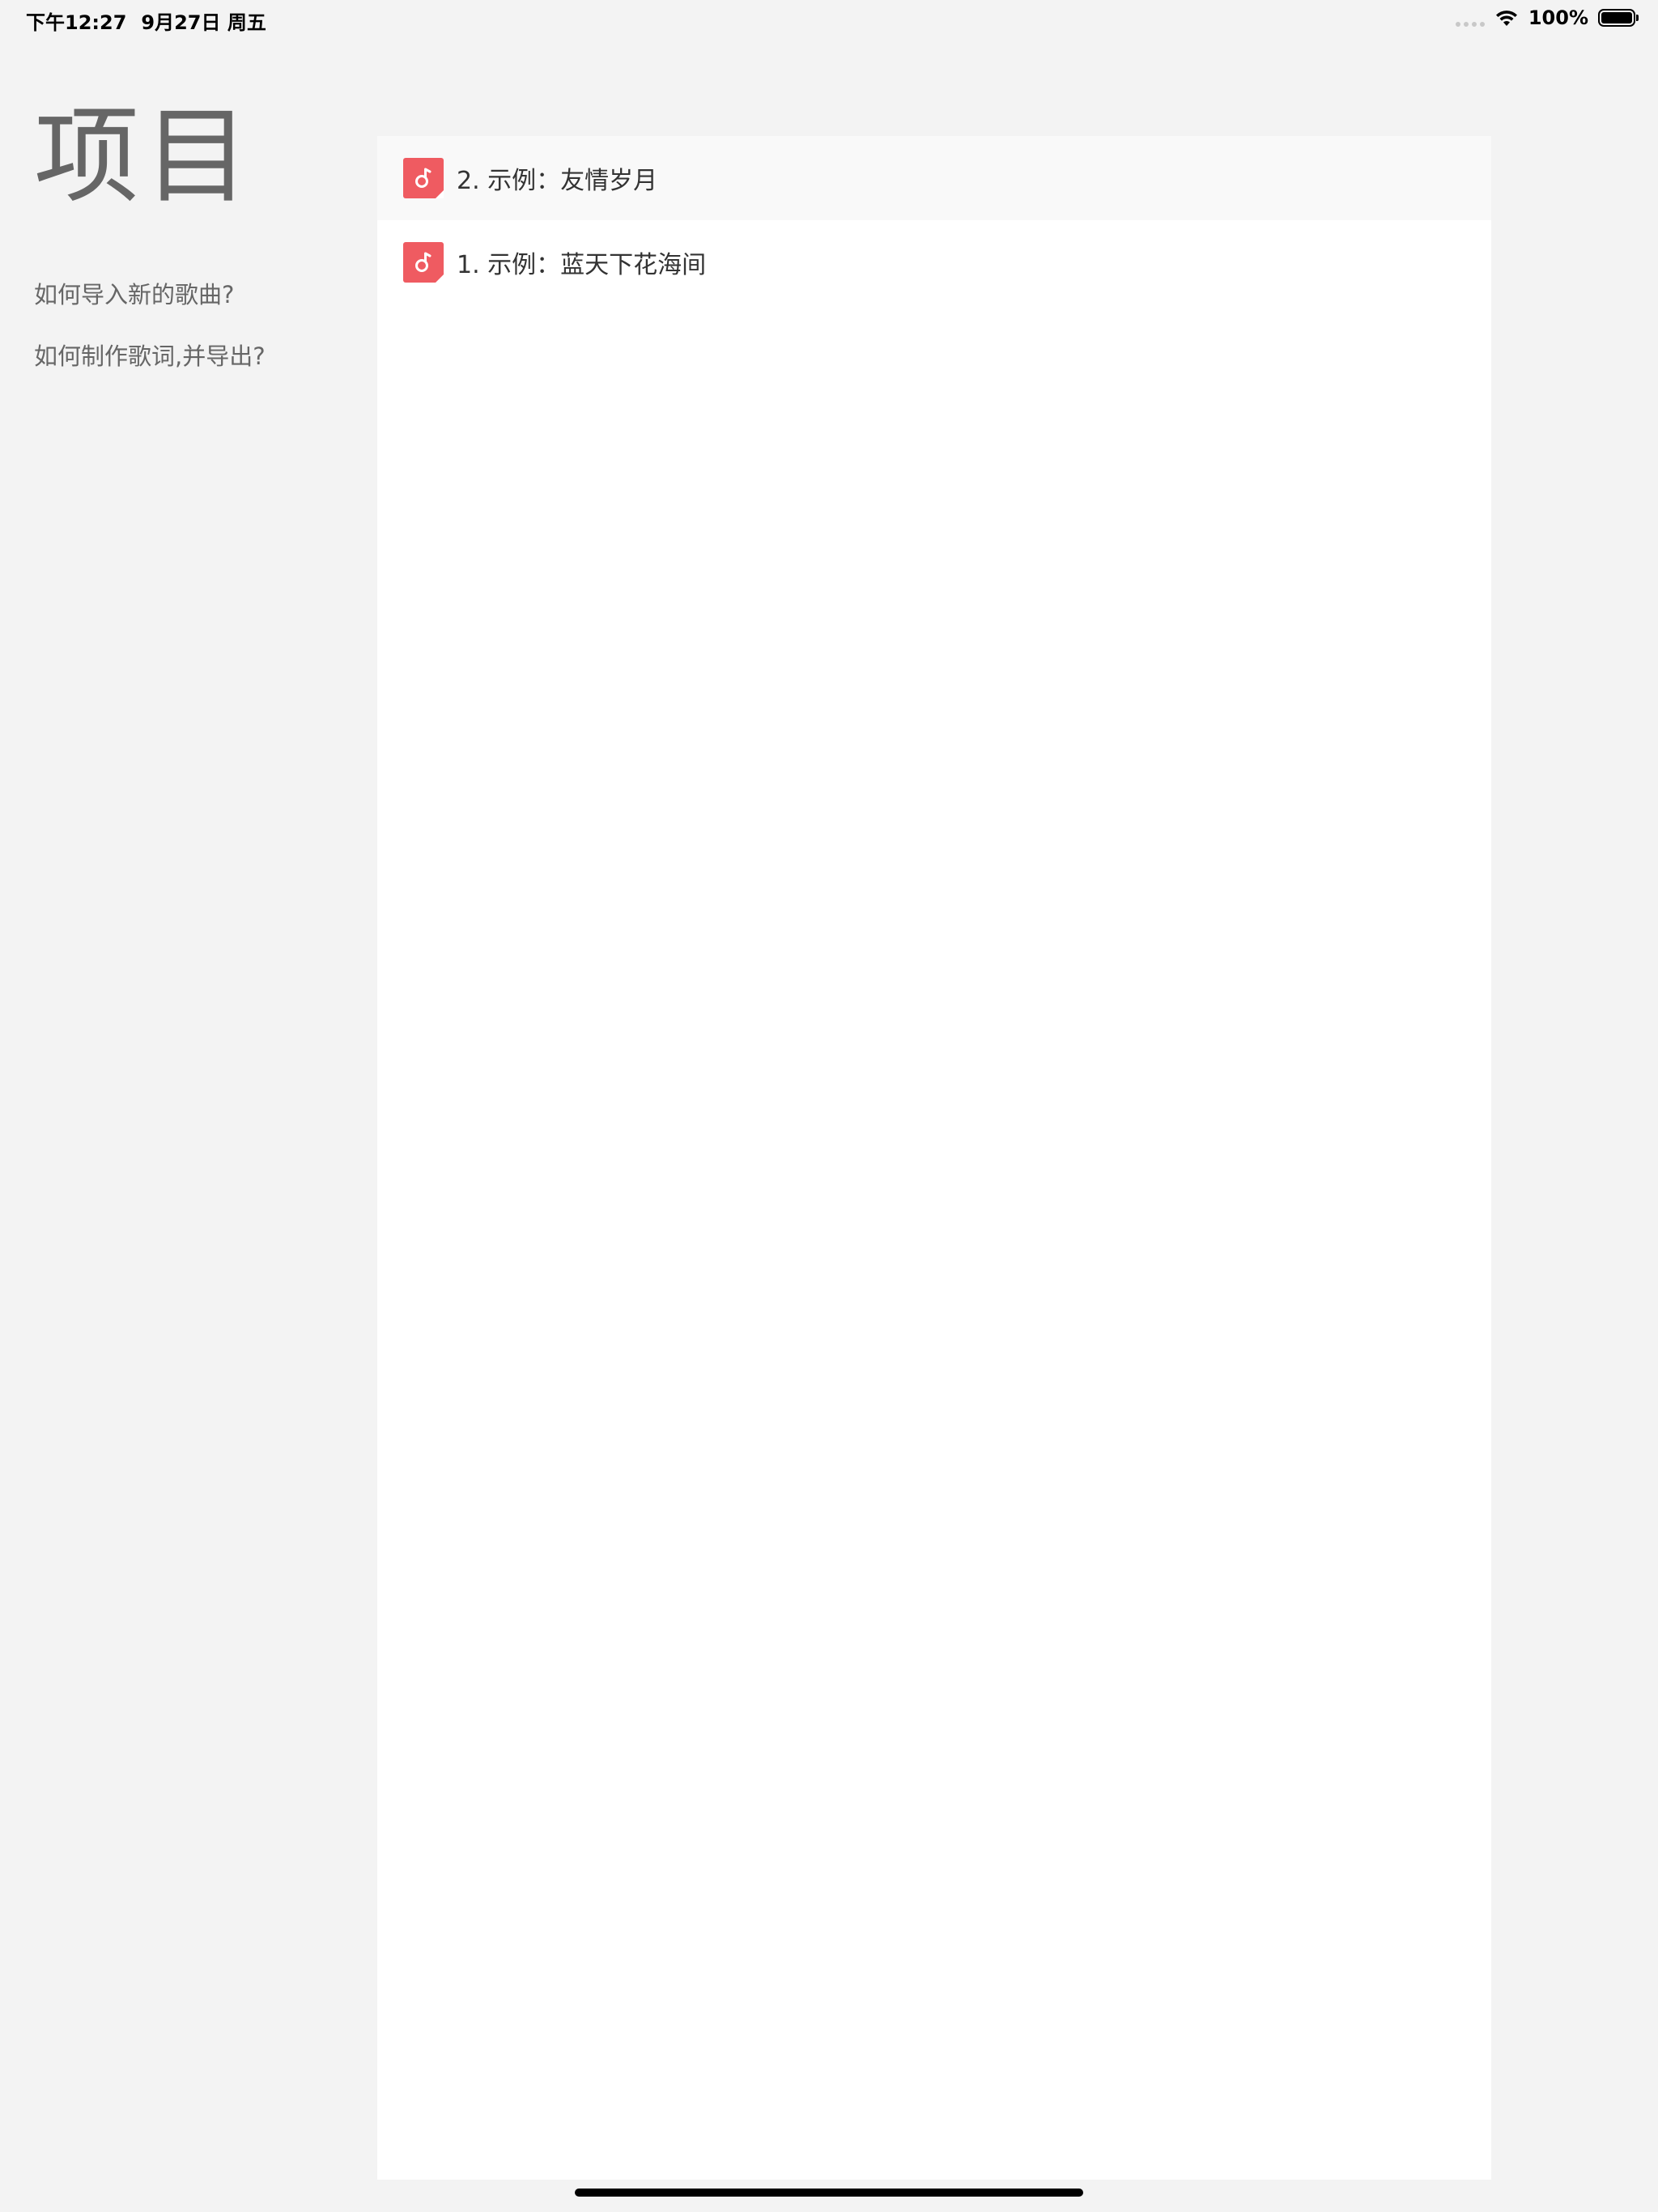 The width and height of the screenshot is (1658, 2212). I want to click on status-bar-left: 下午12:27 9月27日 周五, so click(153, 21).